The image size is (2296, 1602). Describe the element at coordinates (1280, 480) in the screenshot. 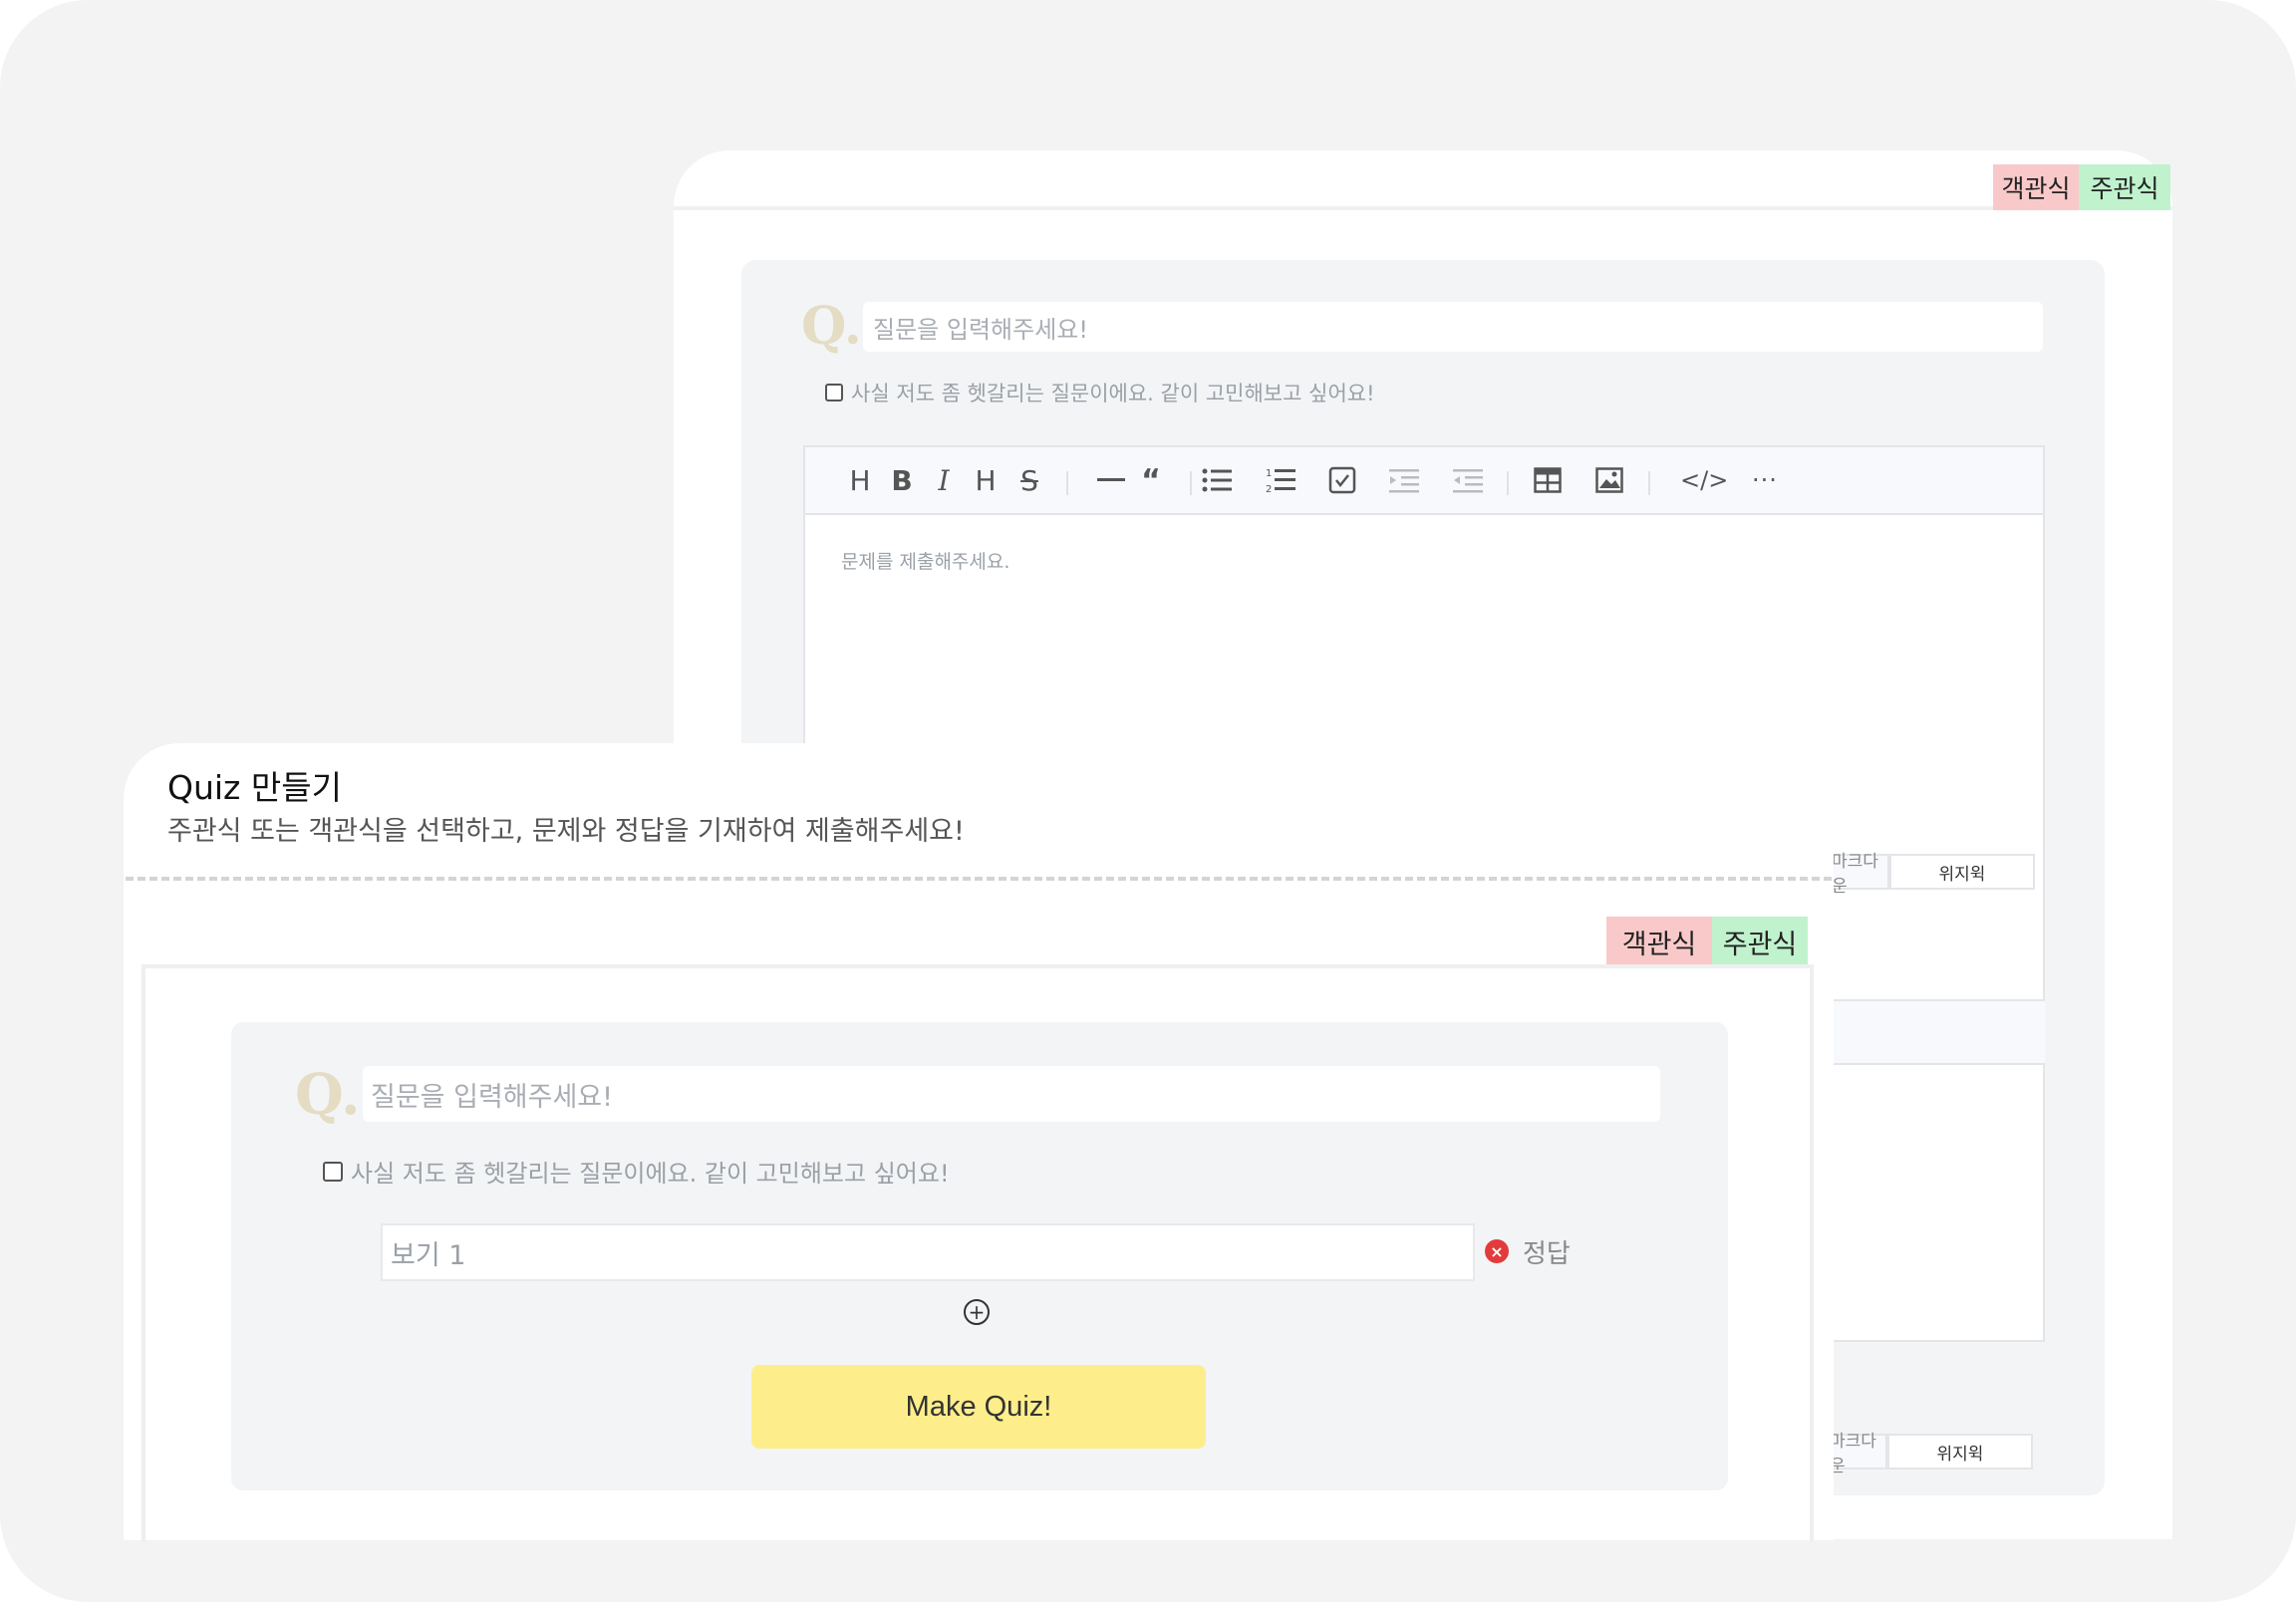

I see `ordered-list-icon: 12` at that location.